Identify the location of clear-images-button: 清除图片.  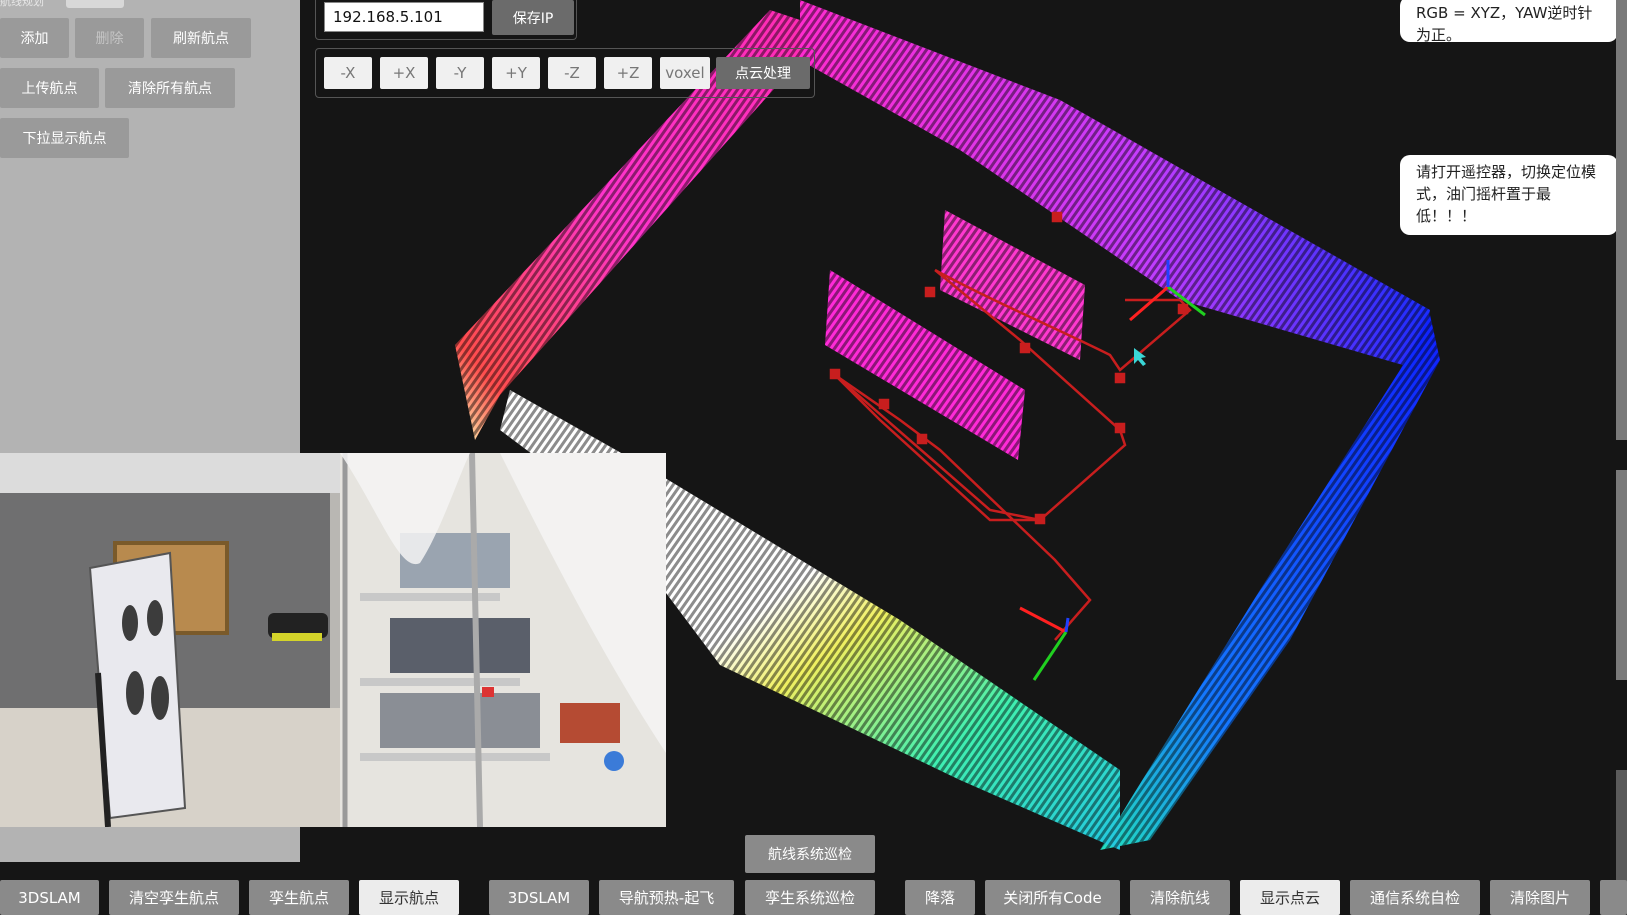
(1540, 897).